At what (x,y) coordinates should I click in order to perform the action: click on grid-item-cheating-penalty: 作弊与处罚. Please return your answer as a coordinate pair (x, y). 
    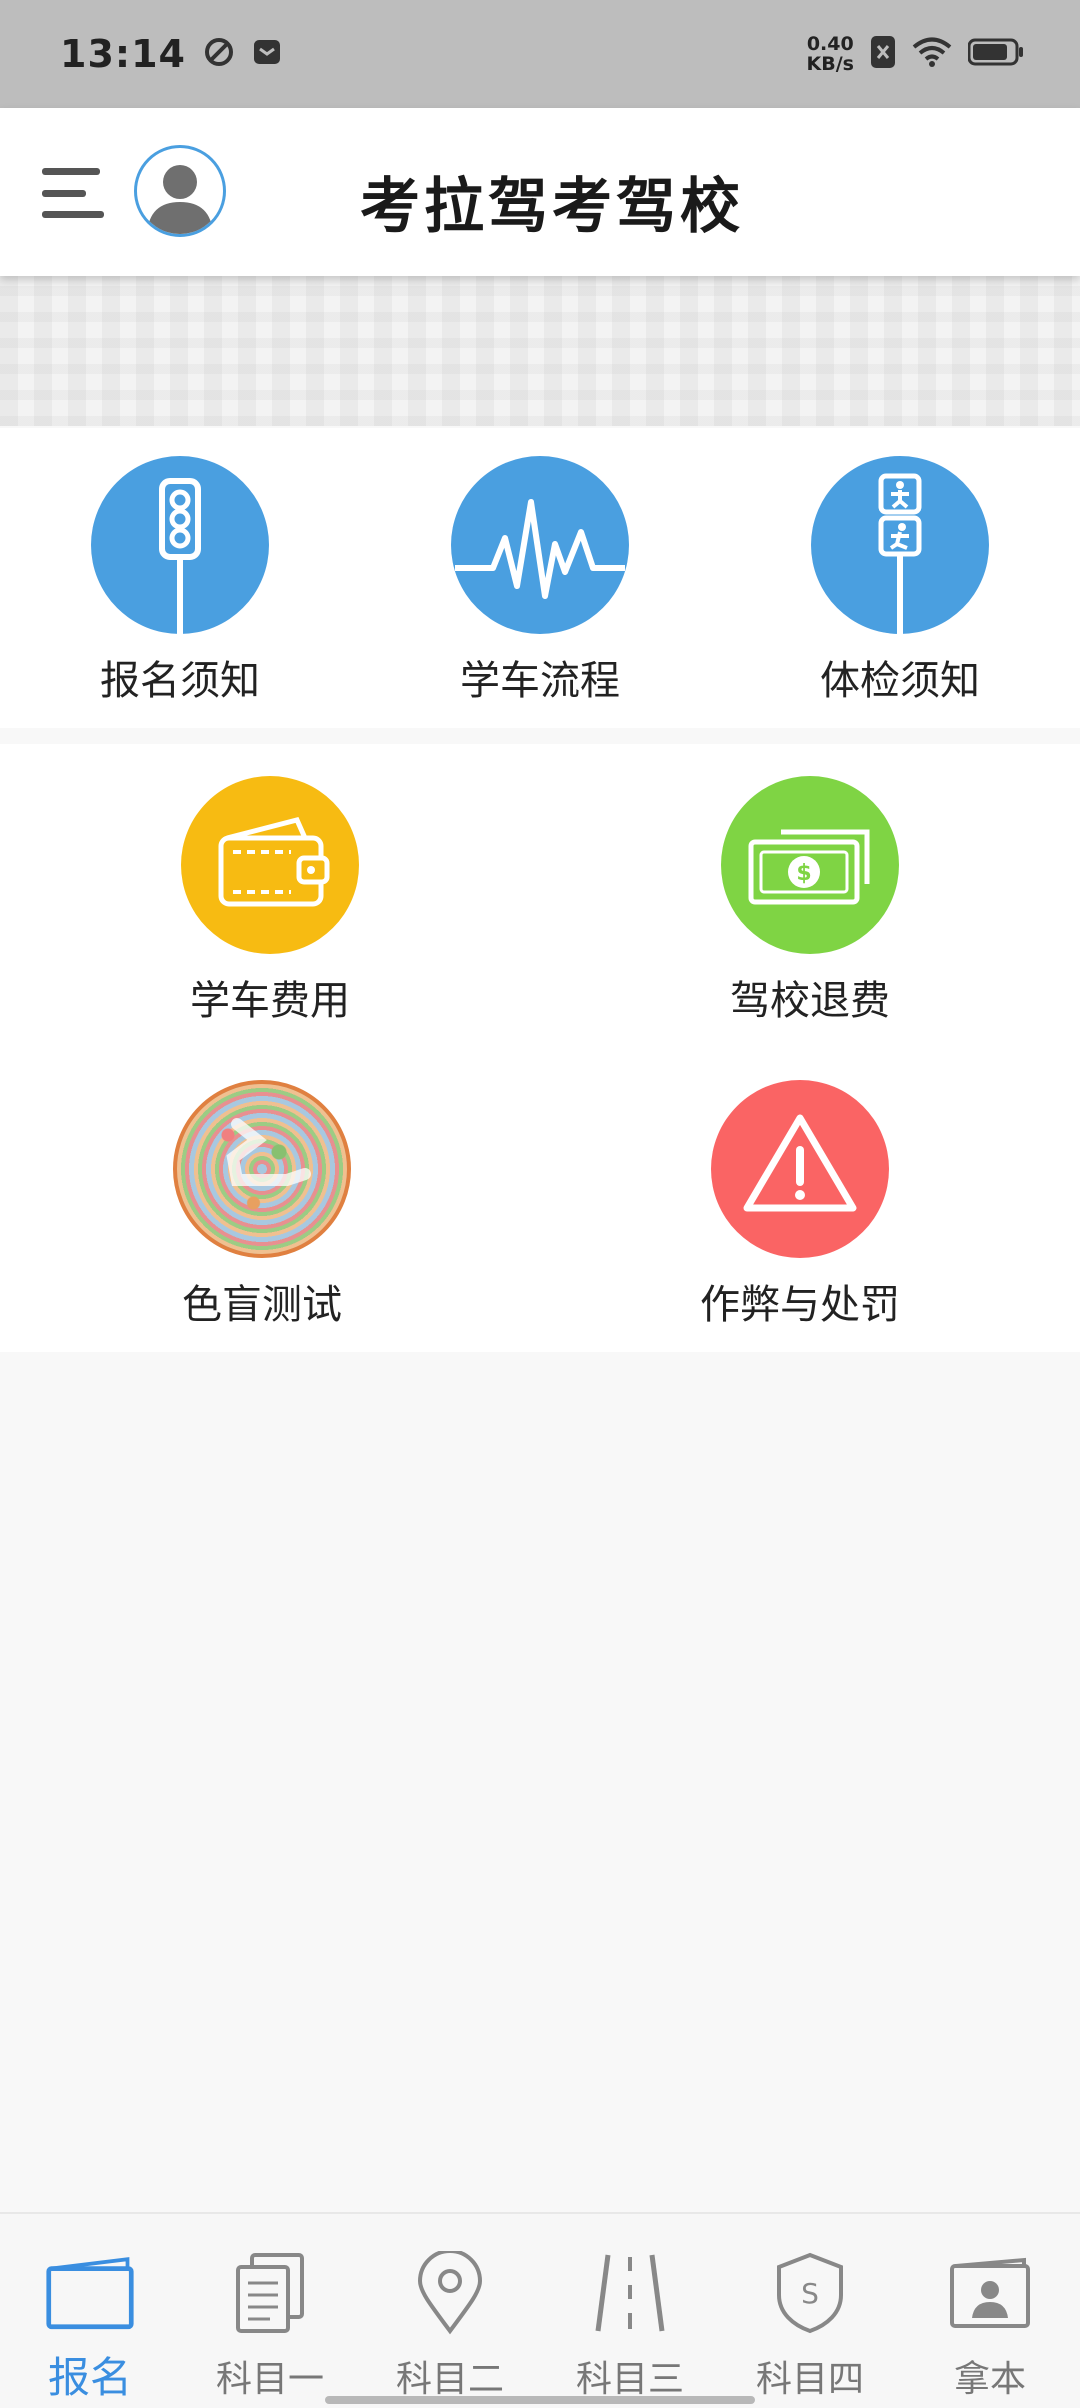
    Looking at the image, I should click on (800, 1205).